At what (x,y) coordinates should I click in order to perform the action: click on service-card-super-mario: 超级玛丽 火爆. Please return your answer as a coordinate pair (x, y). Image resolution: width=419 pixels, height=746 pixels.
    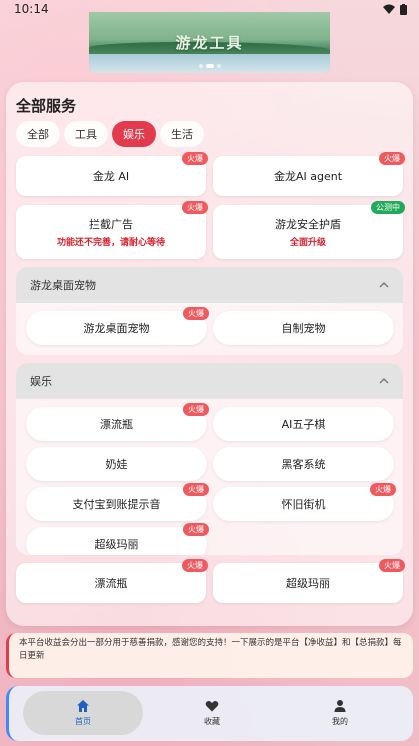
    Looking at the image, I should click on (309, 581).